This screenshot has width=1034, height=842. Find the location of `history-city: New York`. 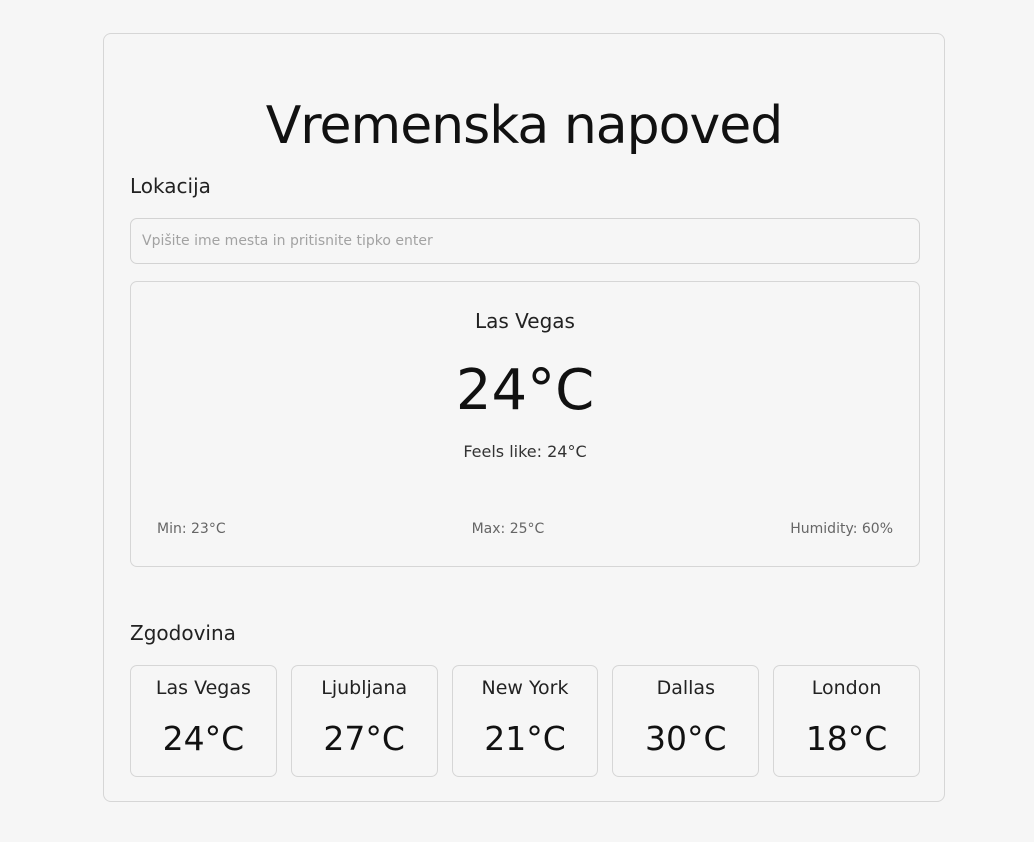

history-city: New York is located at coordinates (525, 688).